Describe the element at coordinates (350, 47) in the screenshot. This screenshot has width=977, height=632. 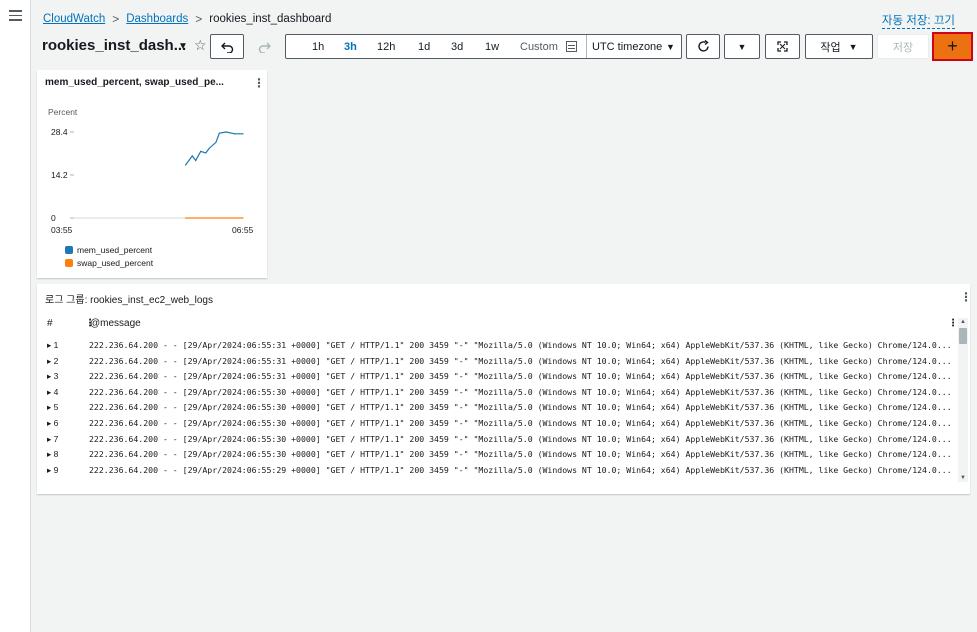
I see `time-option-3h: 3h` at that location.